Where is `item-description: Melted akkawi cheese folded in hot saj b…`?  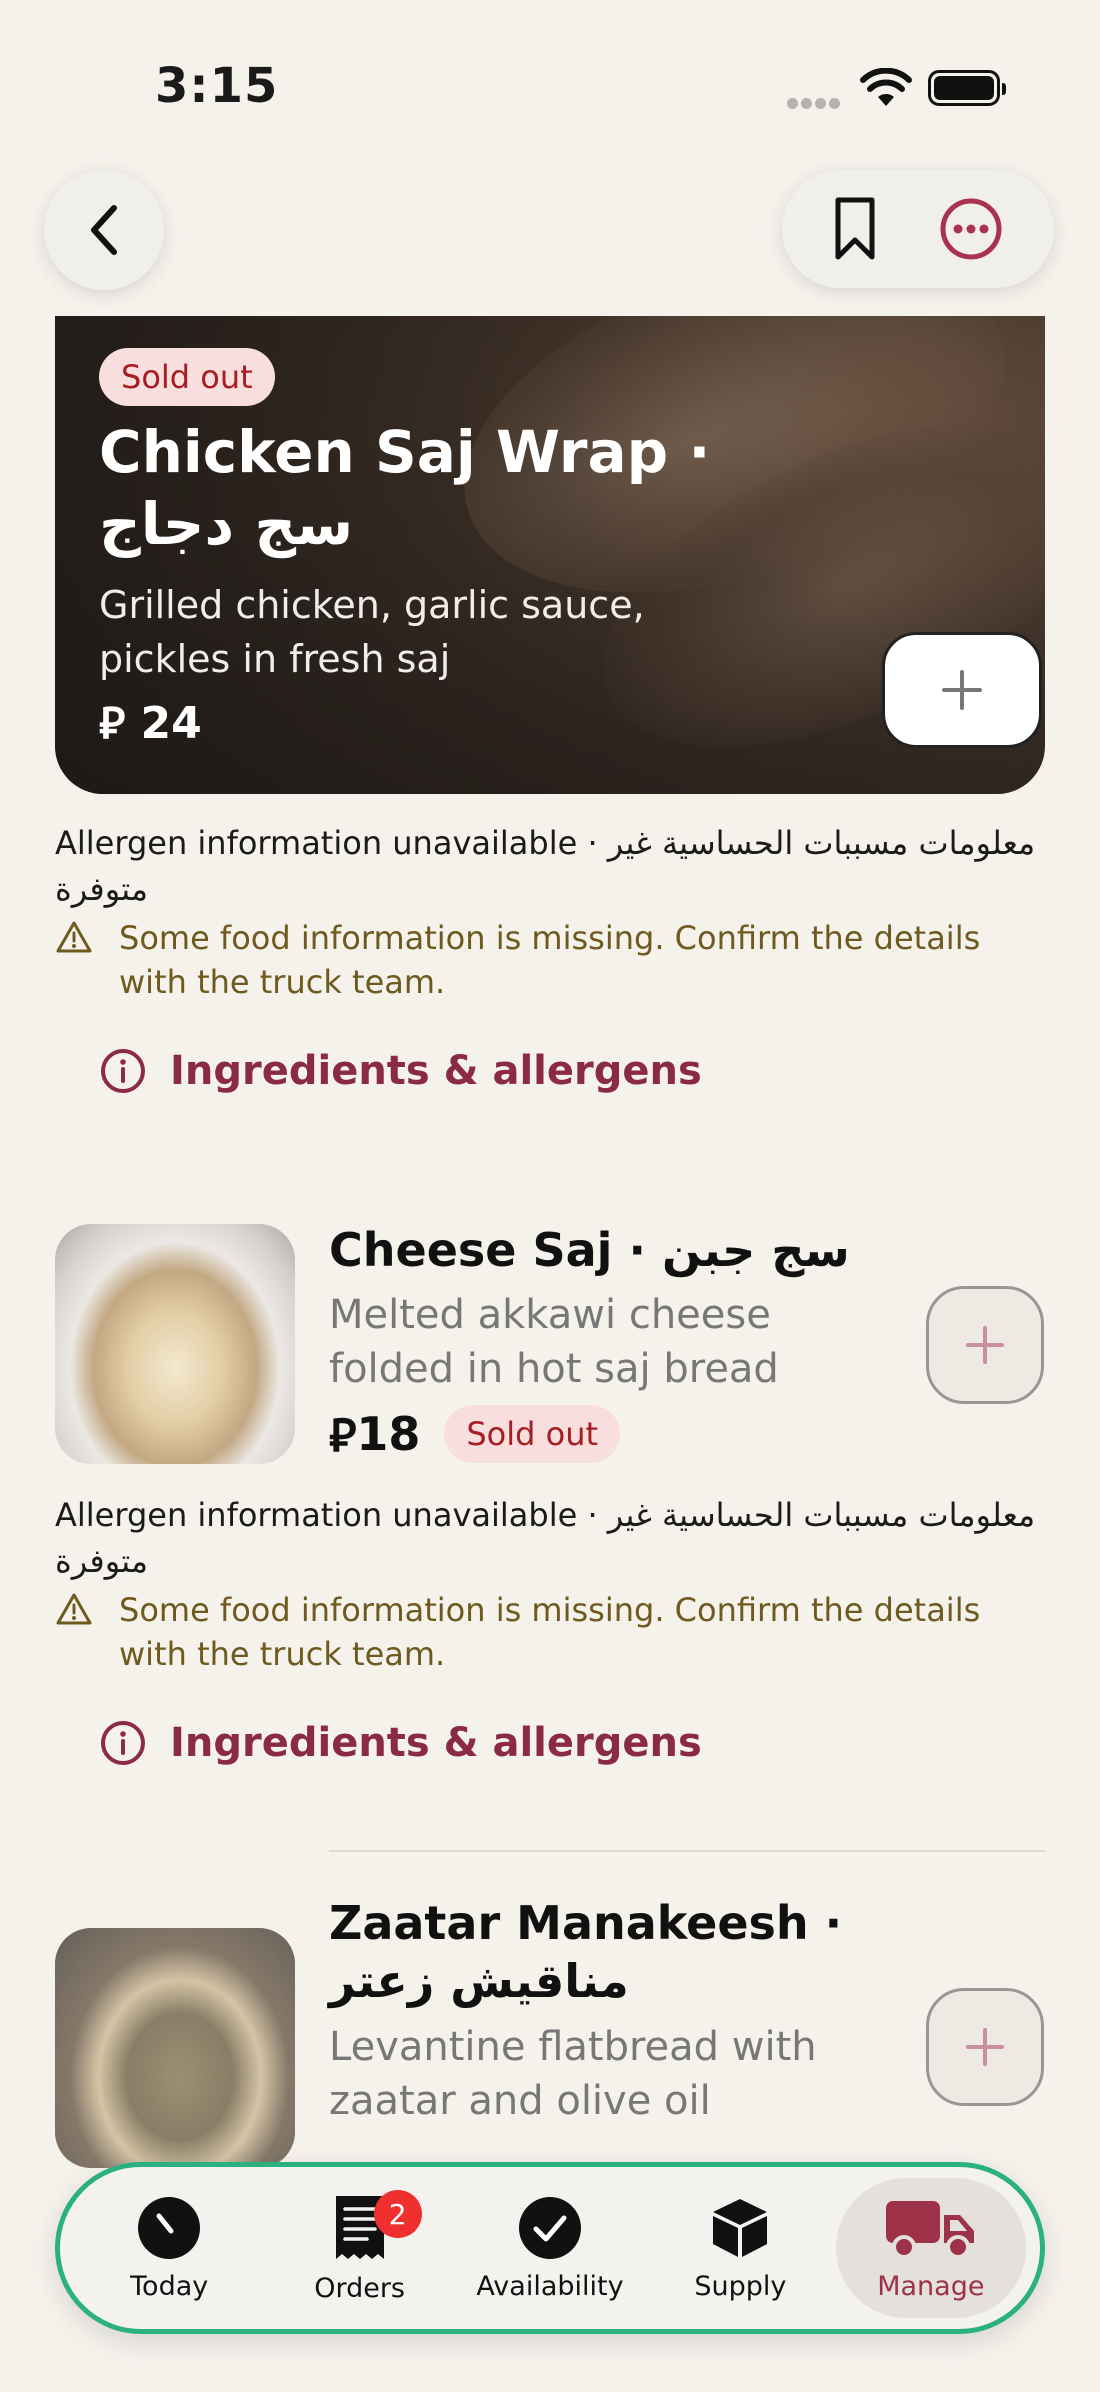
item-description: Melted akkawi cheese folded in hot saj b… is located at coordinates (554, 1342).